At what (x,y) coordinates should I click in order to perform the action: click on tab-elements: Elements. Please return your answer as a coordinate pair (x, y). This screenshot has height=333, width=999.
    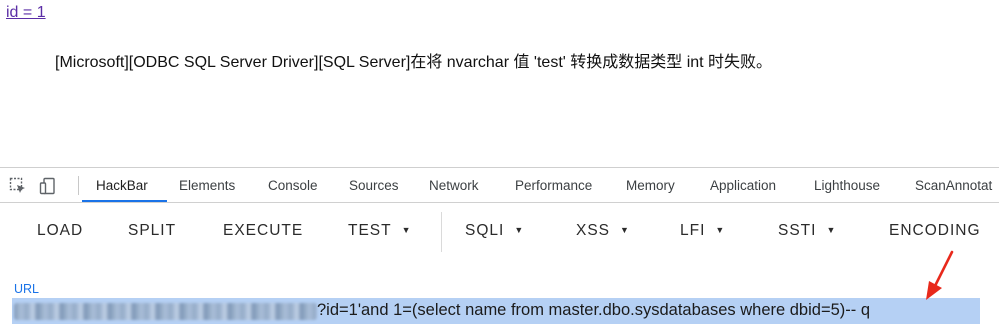
    Looking at the image, I should click on (207, 185).